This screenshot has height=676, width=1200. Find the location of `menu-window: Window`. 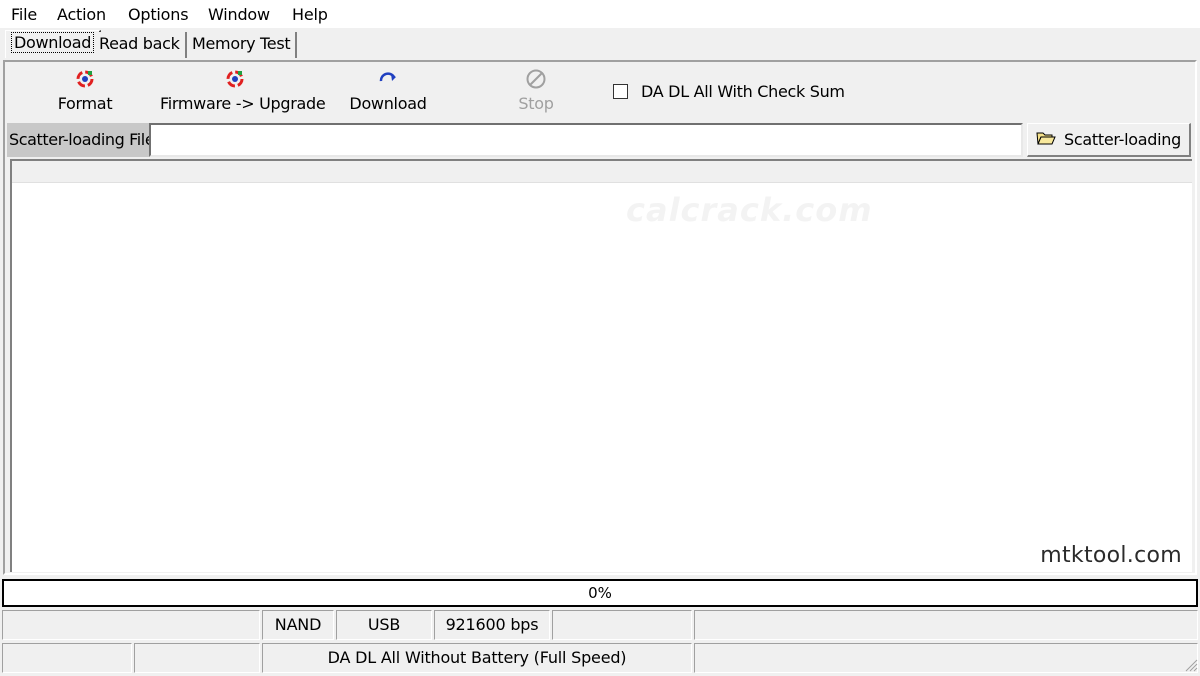

menu-window: Window is located at coordinates (239, 14).